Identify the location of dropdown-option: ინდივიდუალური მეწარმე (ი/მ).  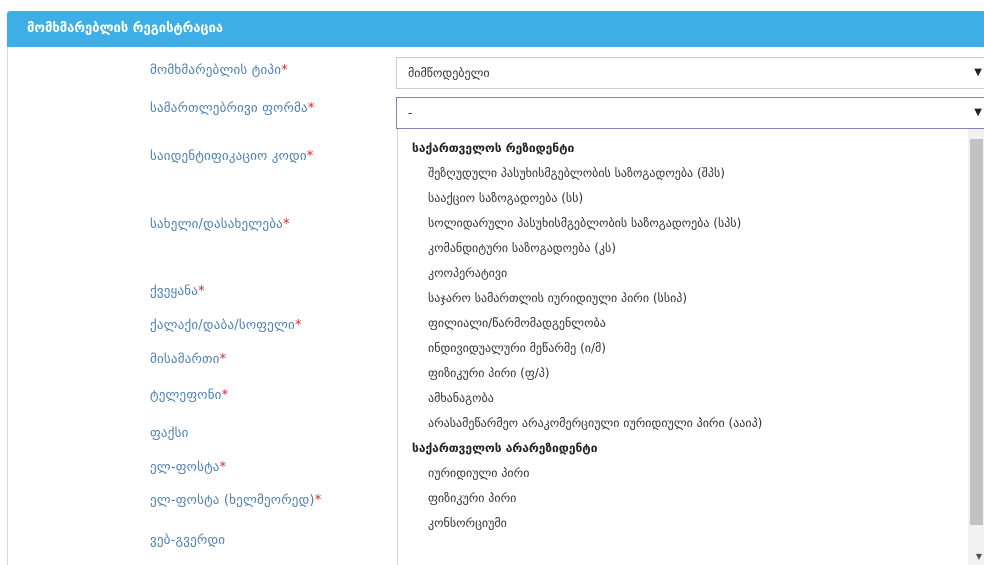
(517, 348).